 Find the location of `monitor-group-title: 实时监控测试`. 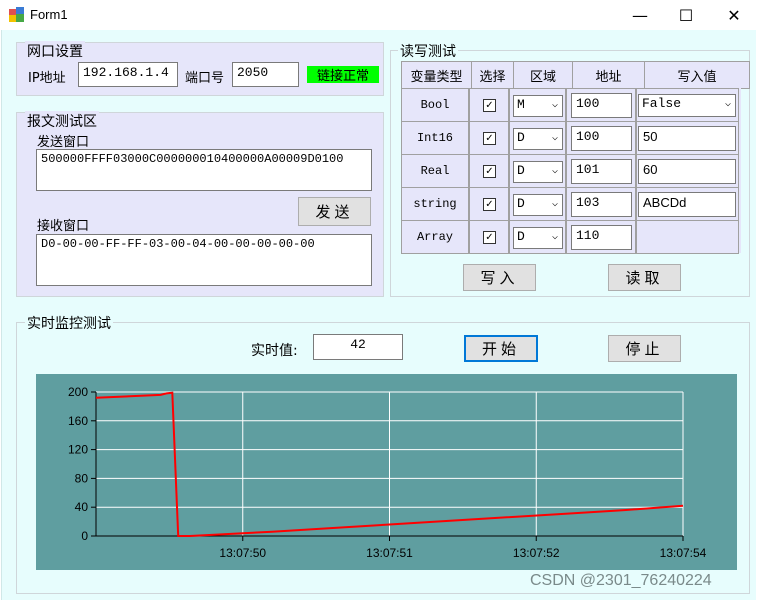

monitor-group-title: 实时监控测试 is located at coordinates (69, 323).